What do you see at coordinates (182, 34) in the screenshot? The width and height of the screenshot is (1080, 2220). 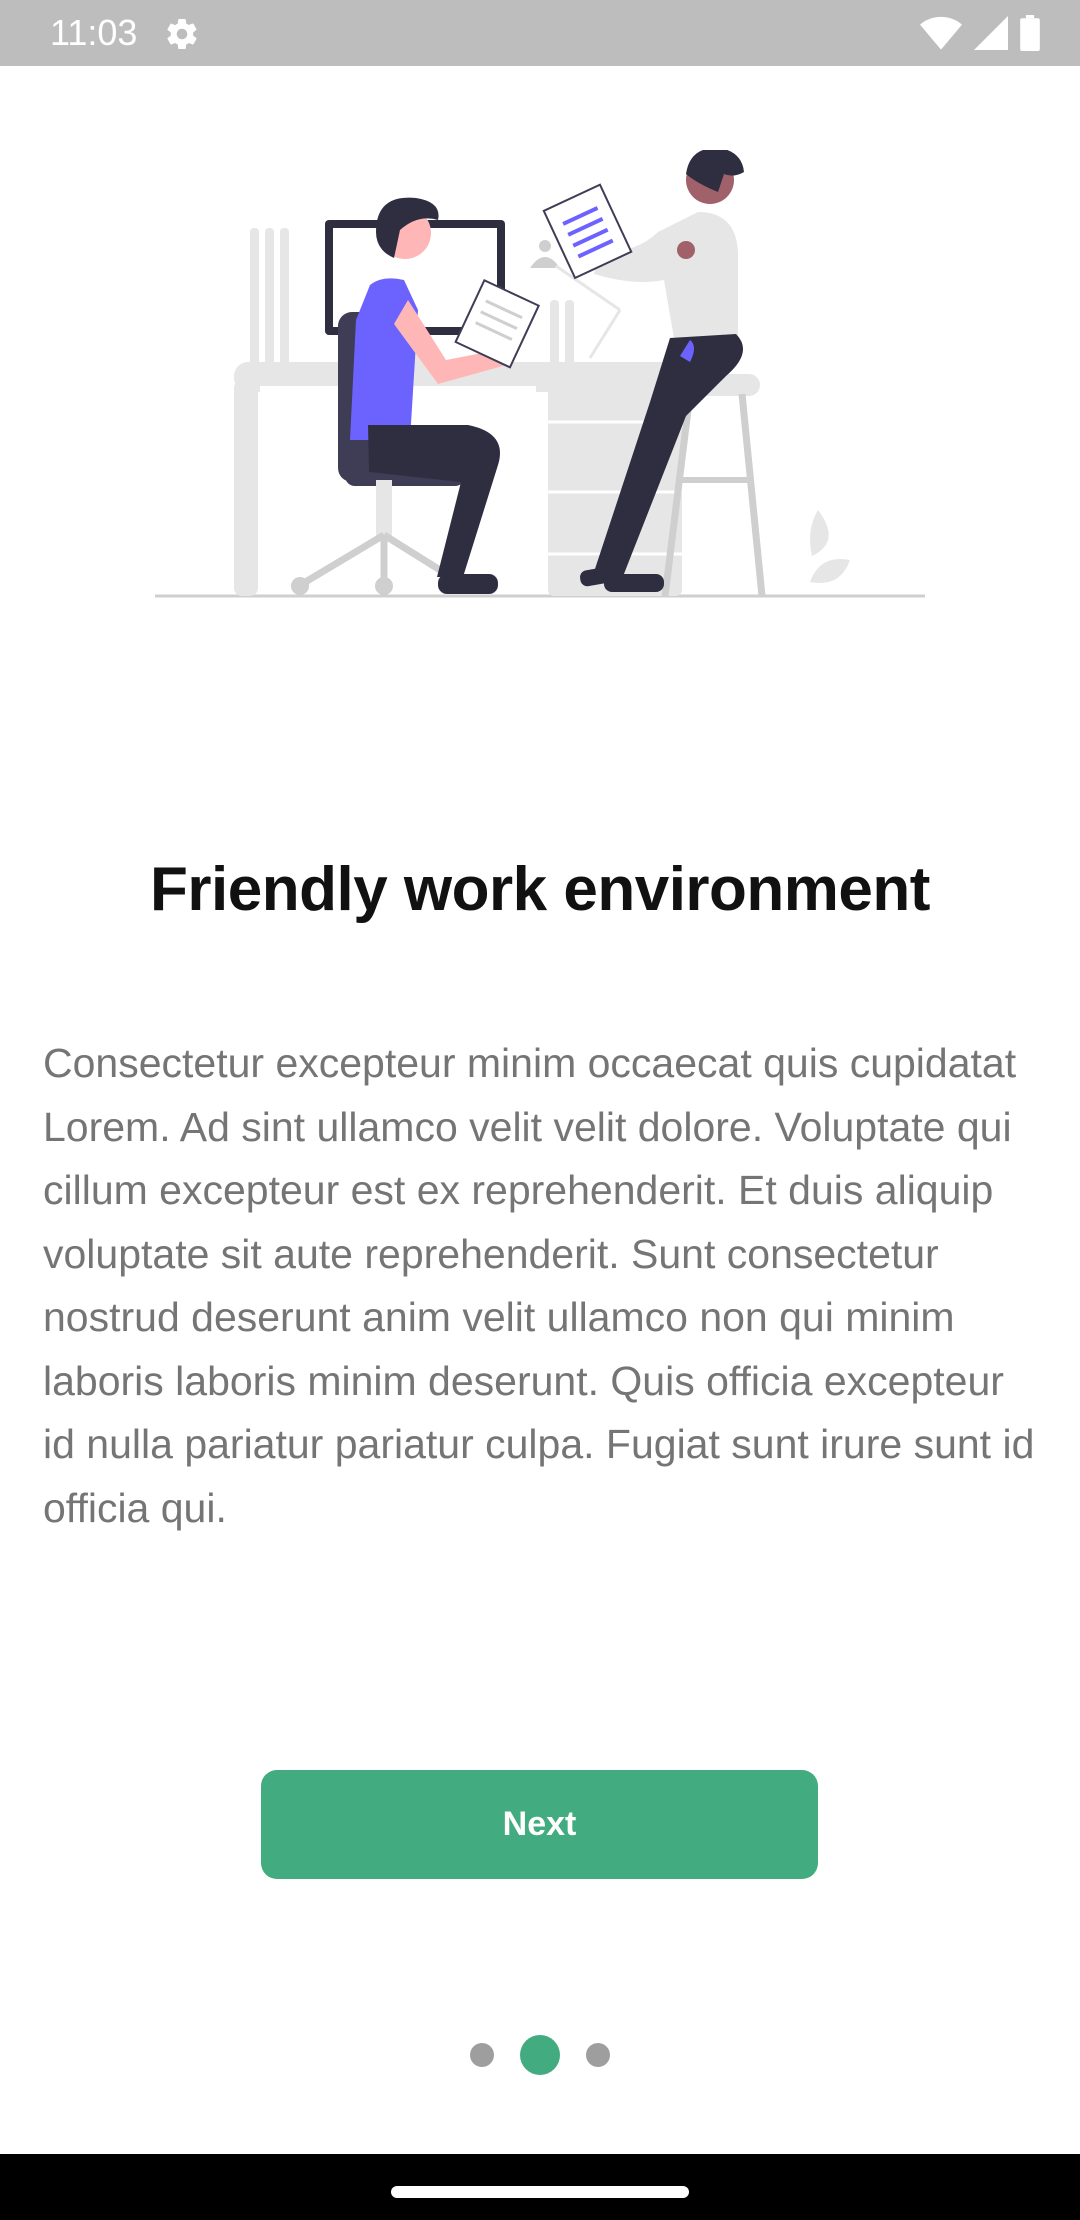 I see `settings-gear-icon` at bounding box center [182, 34].